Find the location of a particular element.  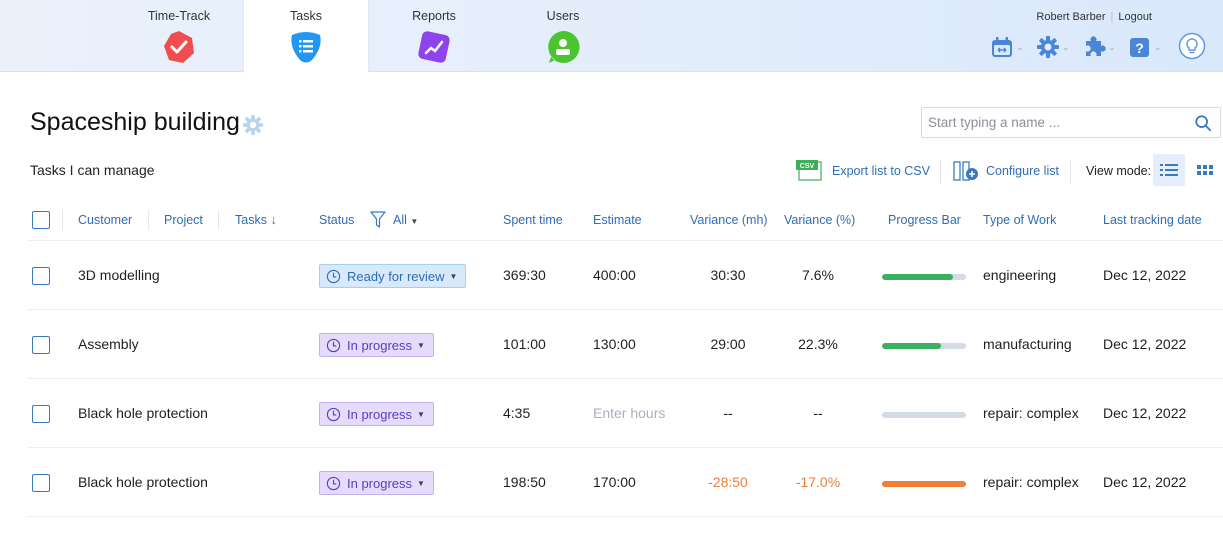

column-header-progress-bar: Progress Bar is located at coordinates (924, 220).